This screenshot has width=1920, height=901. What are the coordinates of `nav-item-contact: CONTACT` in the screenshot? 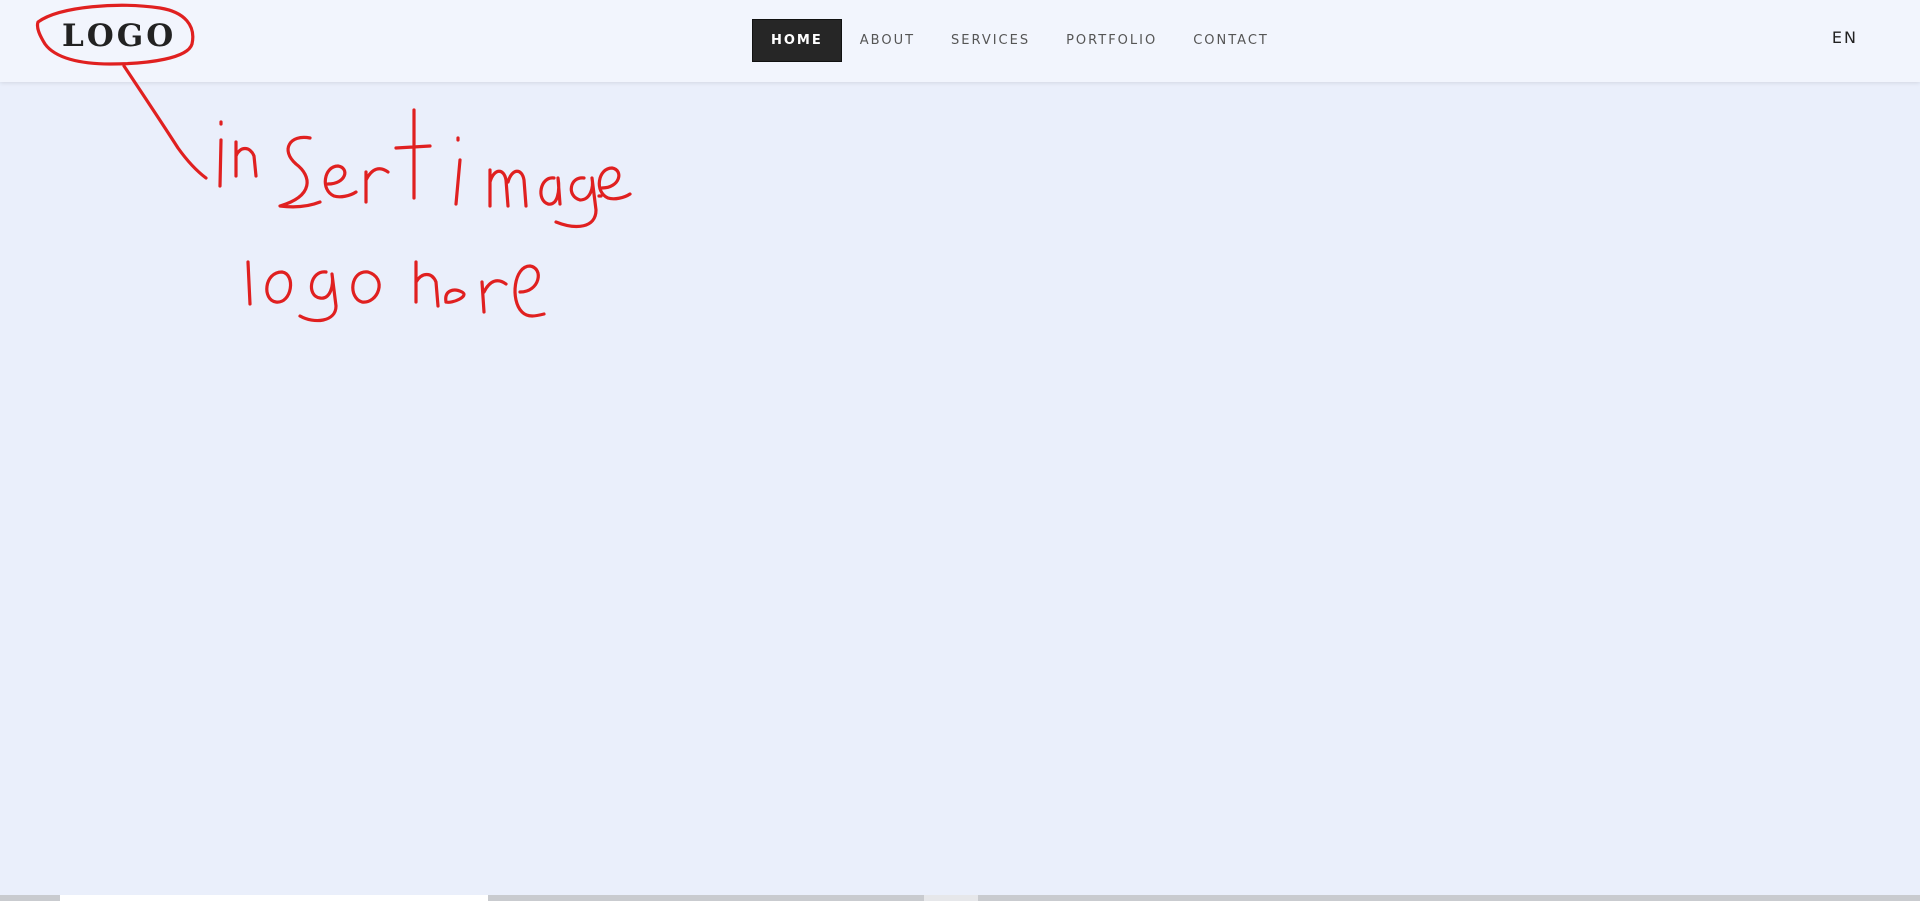 It's located at (1231, 40).